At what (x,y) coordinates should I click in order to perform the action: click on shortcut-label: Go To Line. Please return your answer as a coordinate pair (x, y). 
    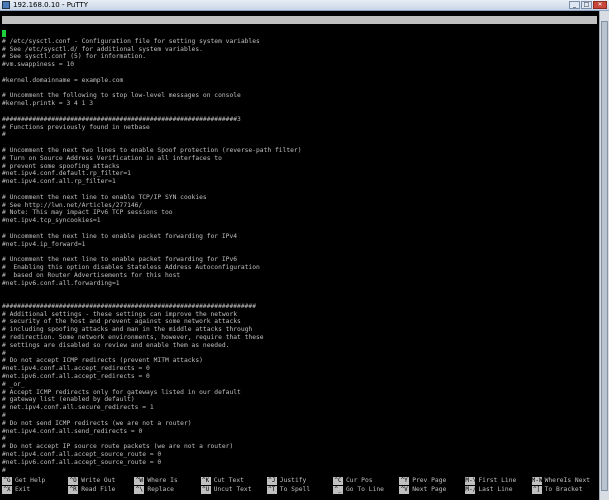
    Looking at the image, I should click on (365, 489).